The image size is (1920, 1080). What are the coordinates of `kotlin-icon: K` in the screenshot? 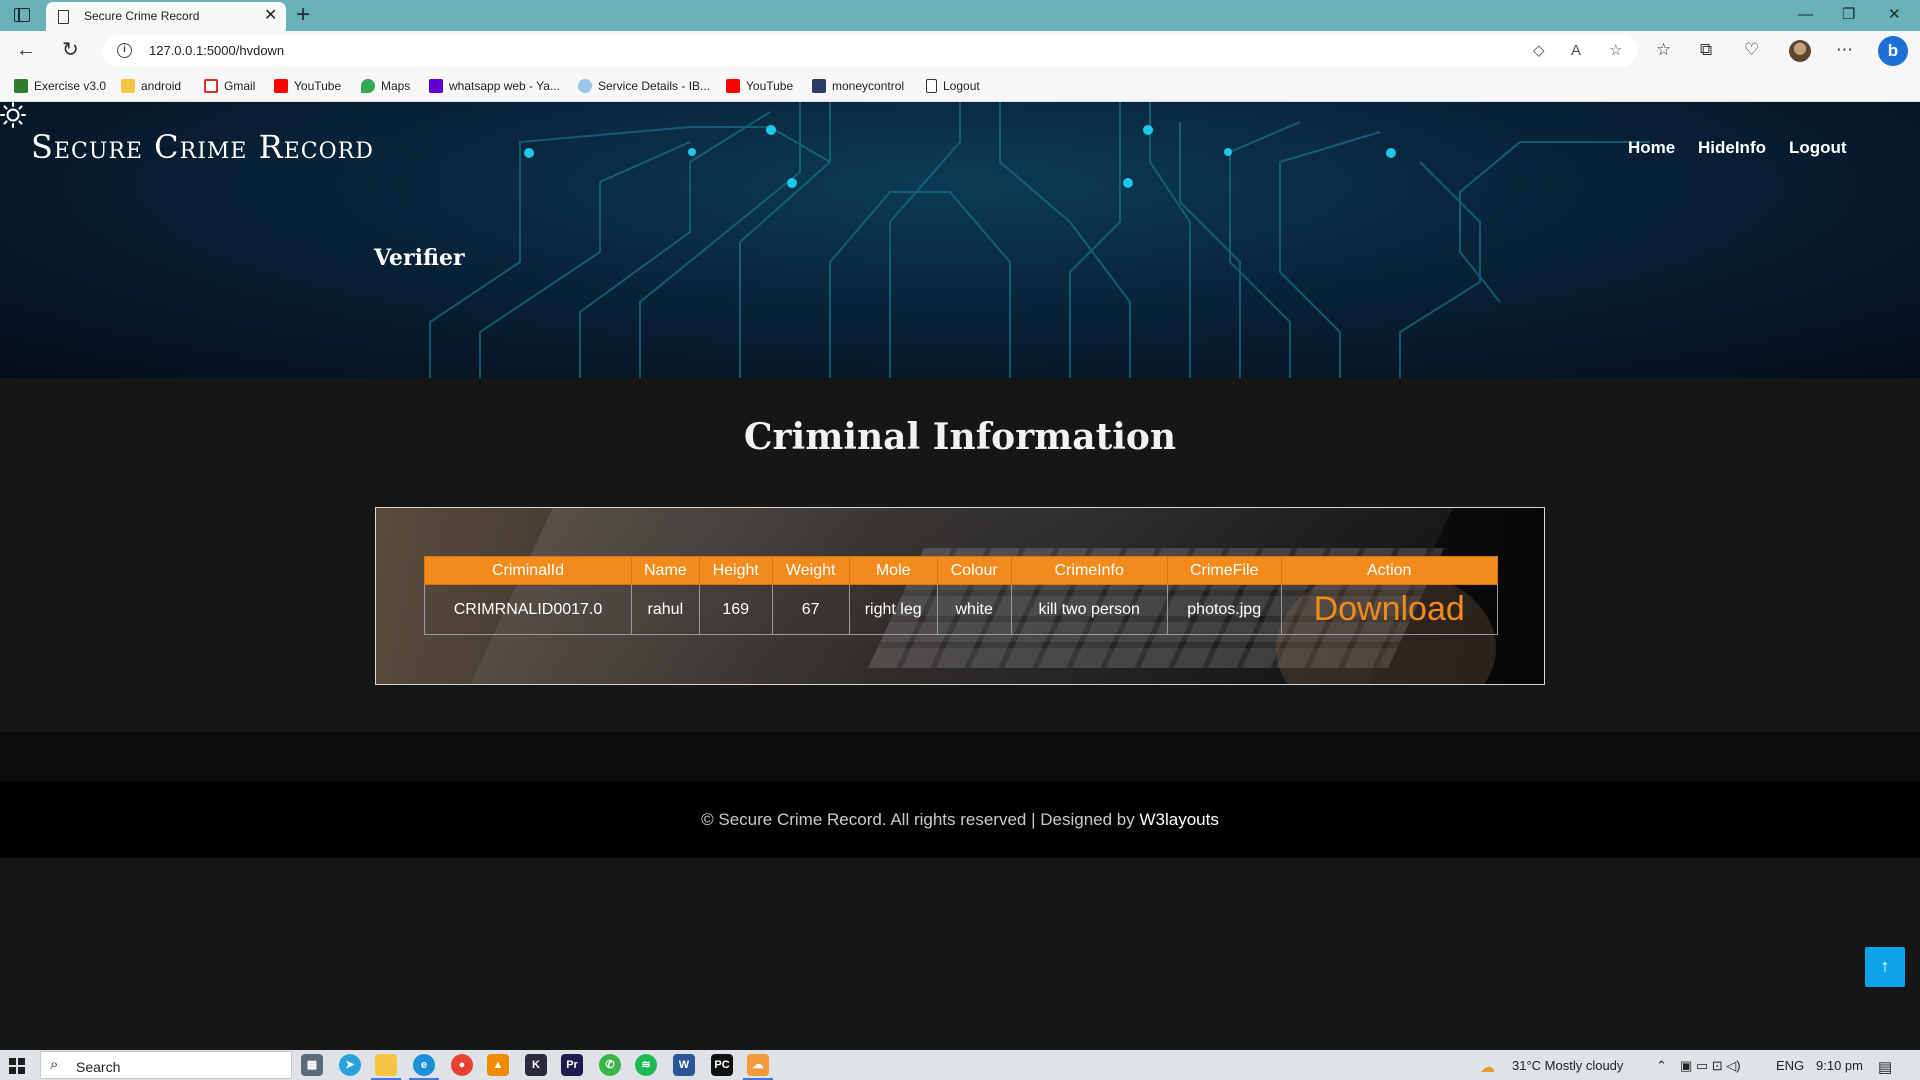 It's located at (536, 1065).